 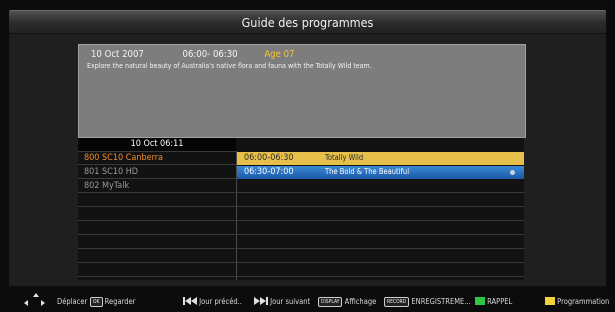 I want to click on title-bar: Guide des programmes, so click(x=307, y=22).